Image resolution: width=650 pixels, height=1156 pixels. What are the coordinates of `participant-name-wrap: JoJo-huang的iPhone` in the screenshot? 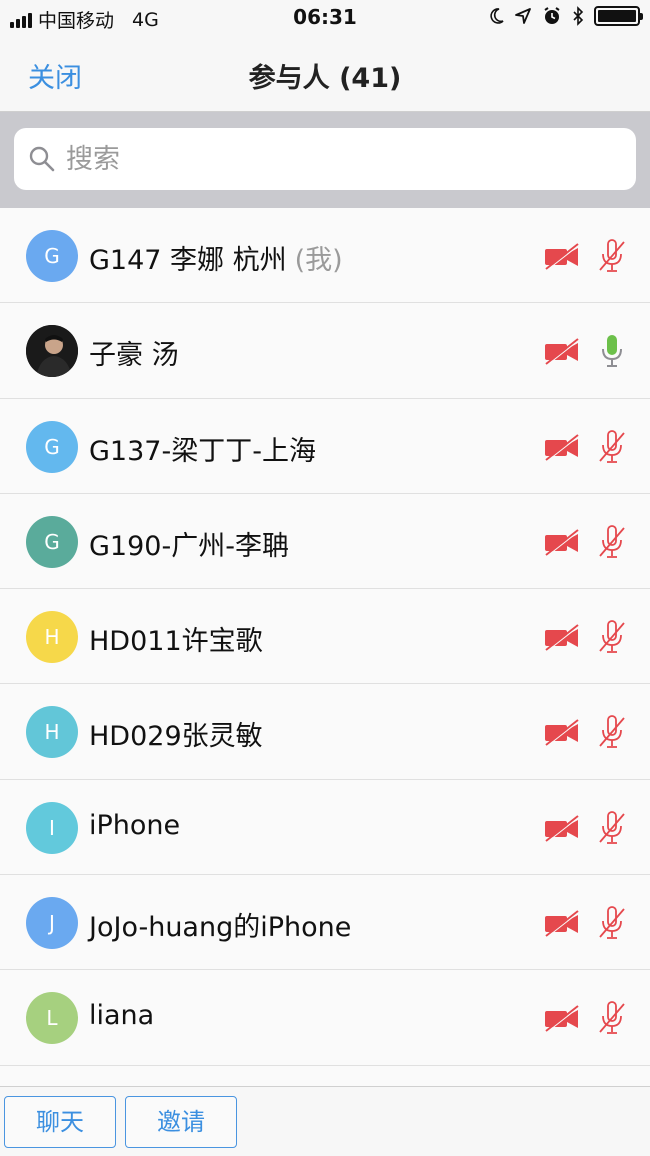 It's located at (220, 924).